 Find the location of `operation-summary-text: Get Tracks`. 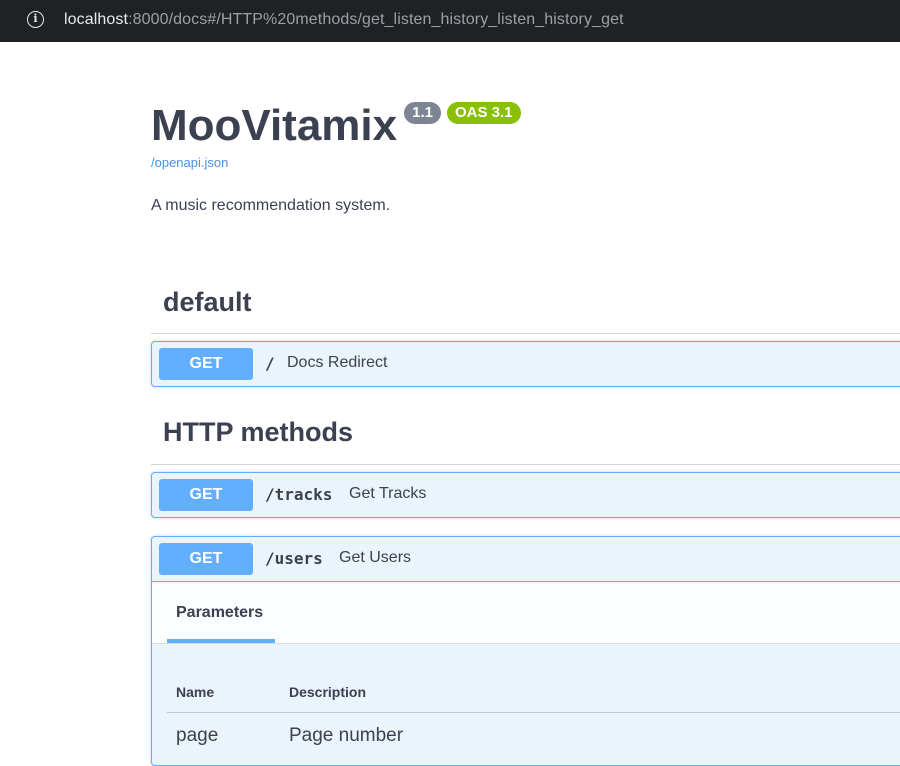

operation-summary-text: Get Tracks is located at coordinates (388, 493).